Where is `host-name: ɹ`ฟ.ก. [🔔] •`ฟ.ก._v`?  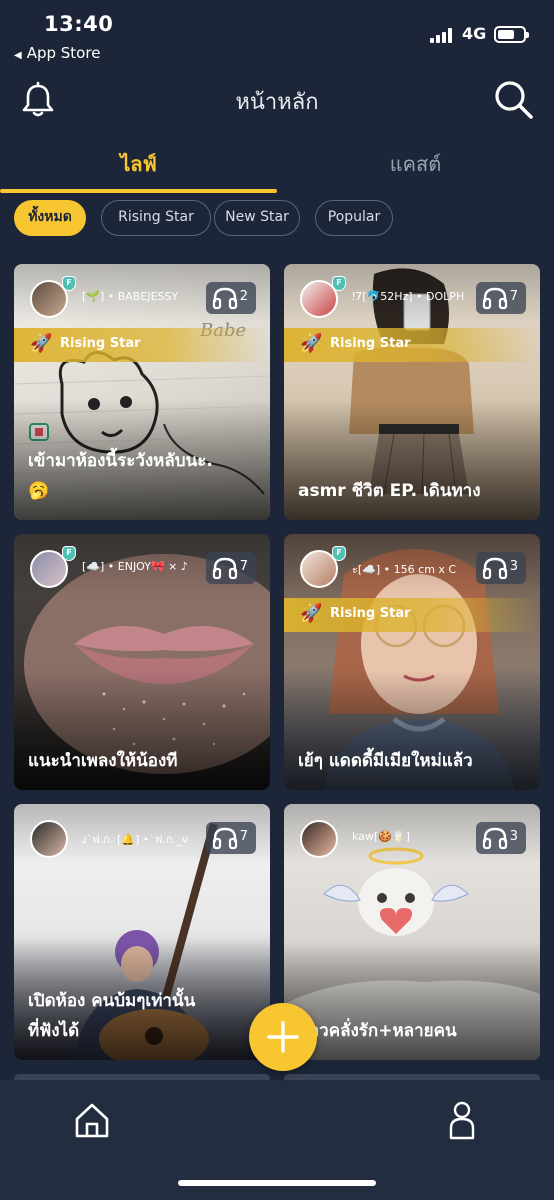
host-name: ɹ`ฟ.ก. [🔔] •`ฟ.ก._v is located at coordinates (135, 839).